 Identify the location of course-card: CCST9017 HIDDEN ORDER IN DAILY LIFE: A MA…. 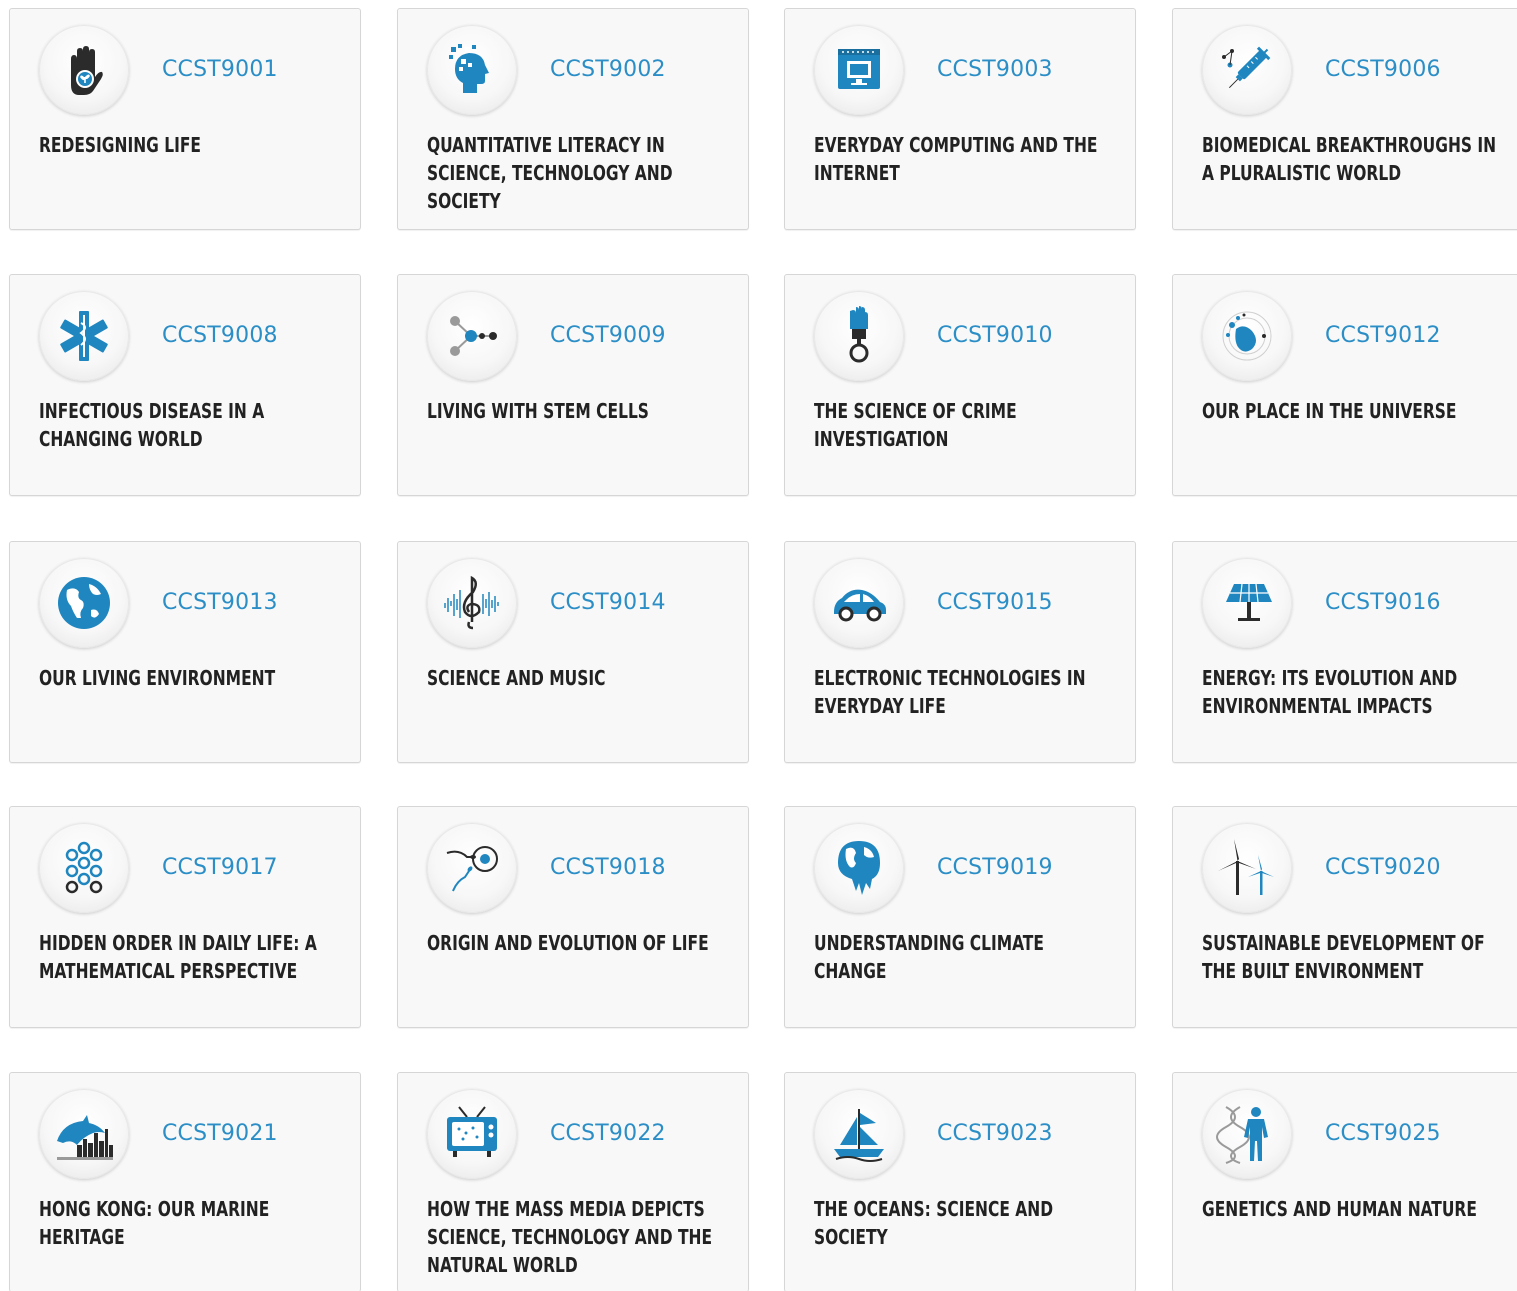
(185, 917).